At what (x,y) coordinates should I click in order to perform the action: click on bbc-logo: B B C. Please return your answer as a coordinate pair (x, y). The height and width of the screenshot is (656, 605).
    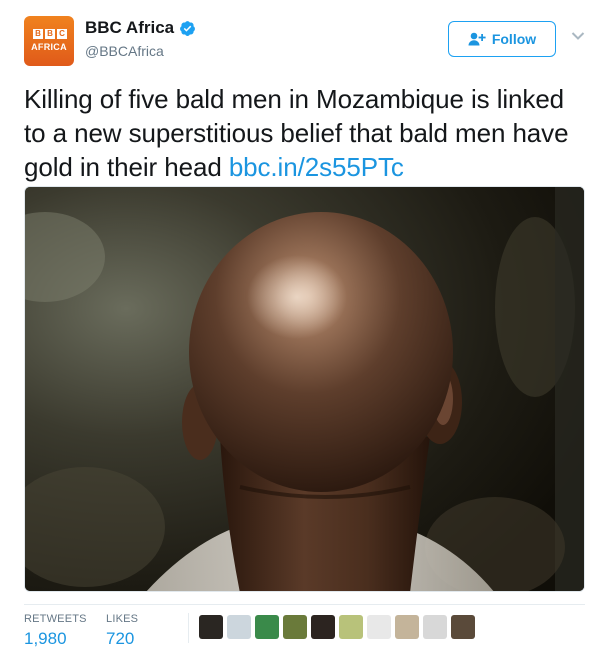
    Looking at the image, I should click on (50, 34).